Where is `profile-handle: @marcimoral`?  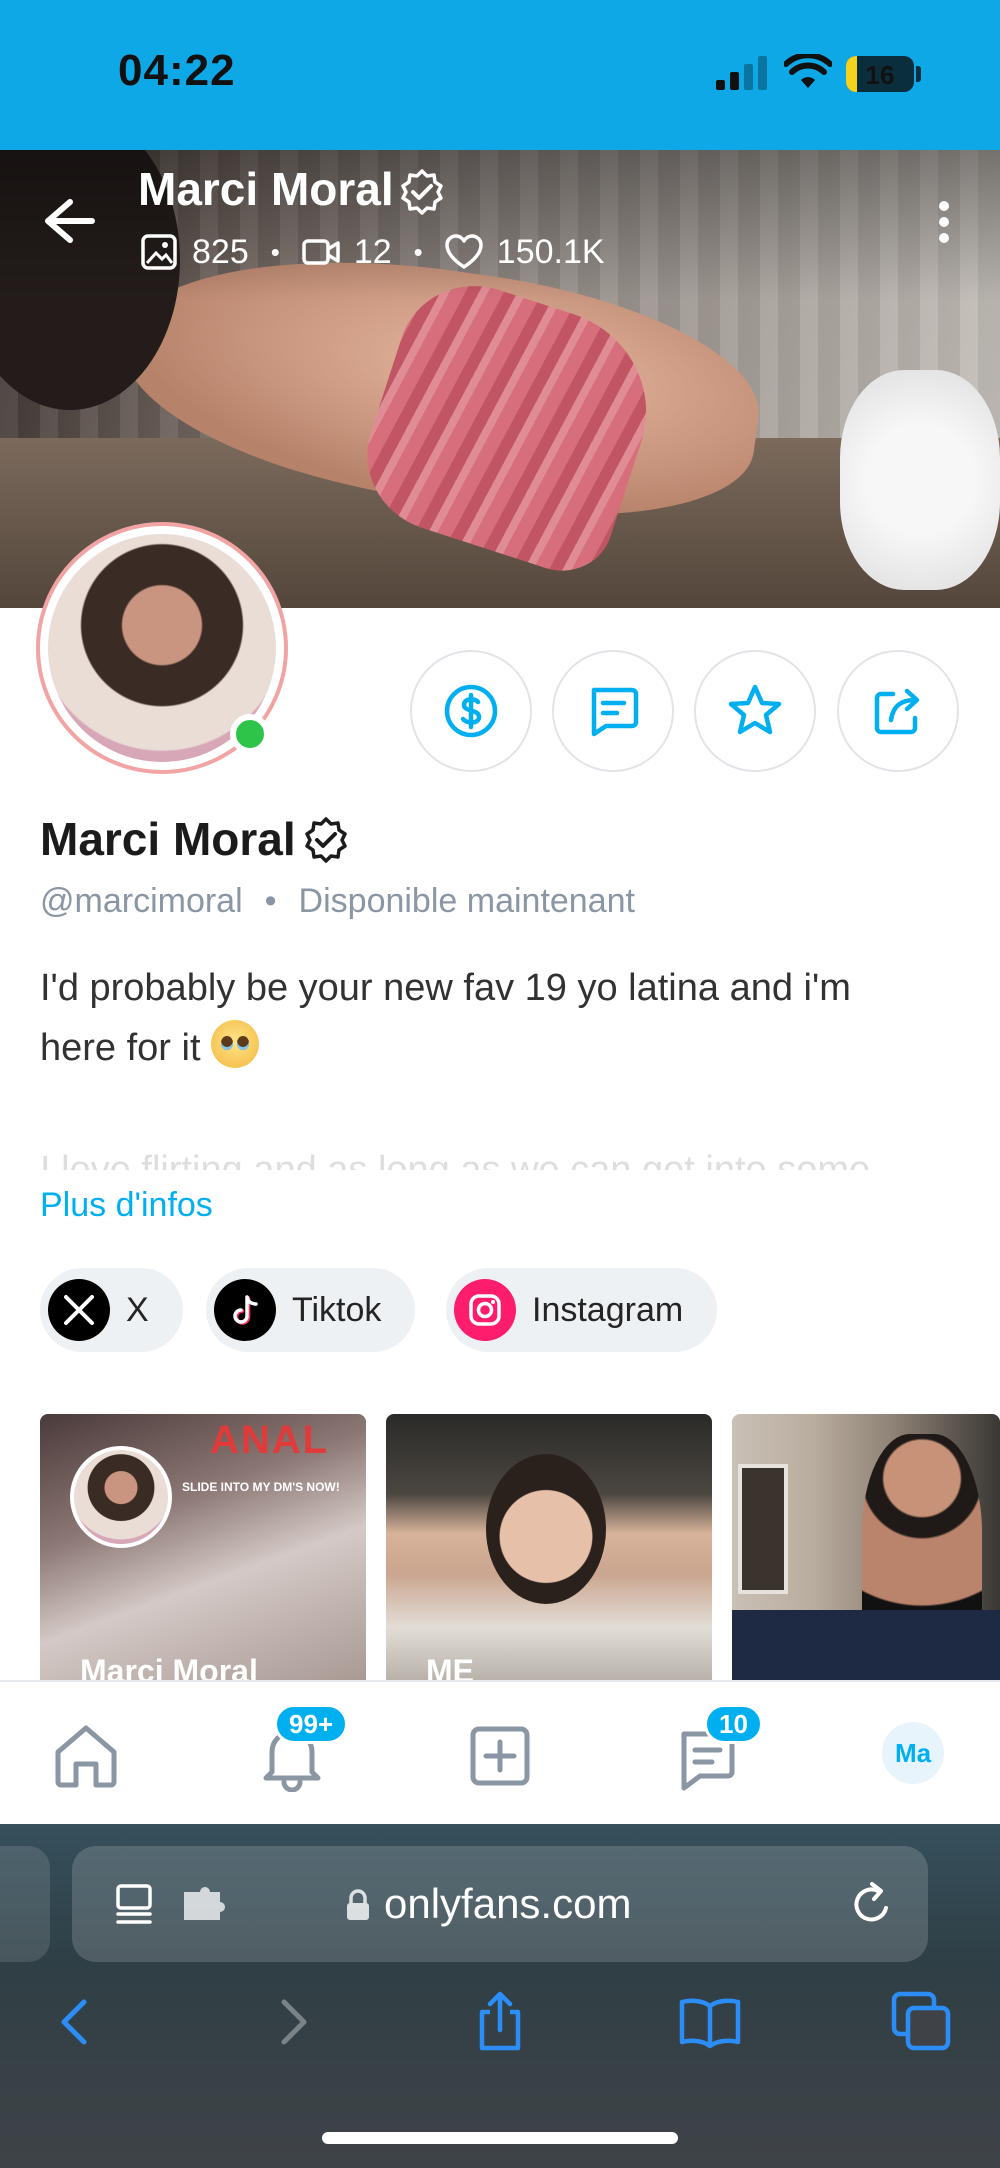
profile-handle: @marcimoral is located at coordinates (141, 901).